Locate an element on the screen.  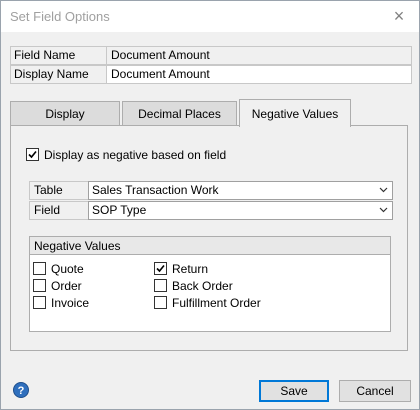
field-row: Field SOP Type is located at coordinates (211, 210).